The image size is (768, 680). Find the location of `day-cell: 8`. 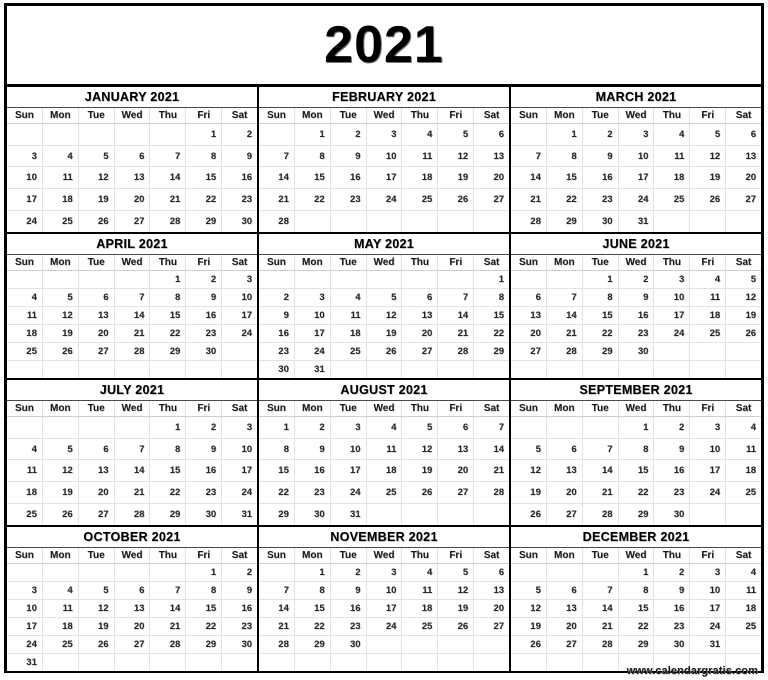

day-cell: 8 is located at coordinates (204, 590).